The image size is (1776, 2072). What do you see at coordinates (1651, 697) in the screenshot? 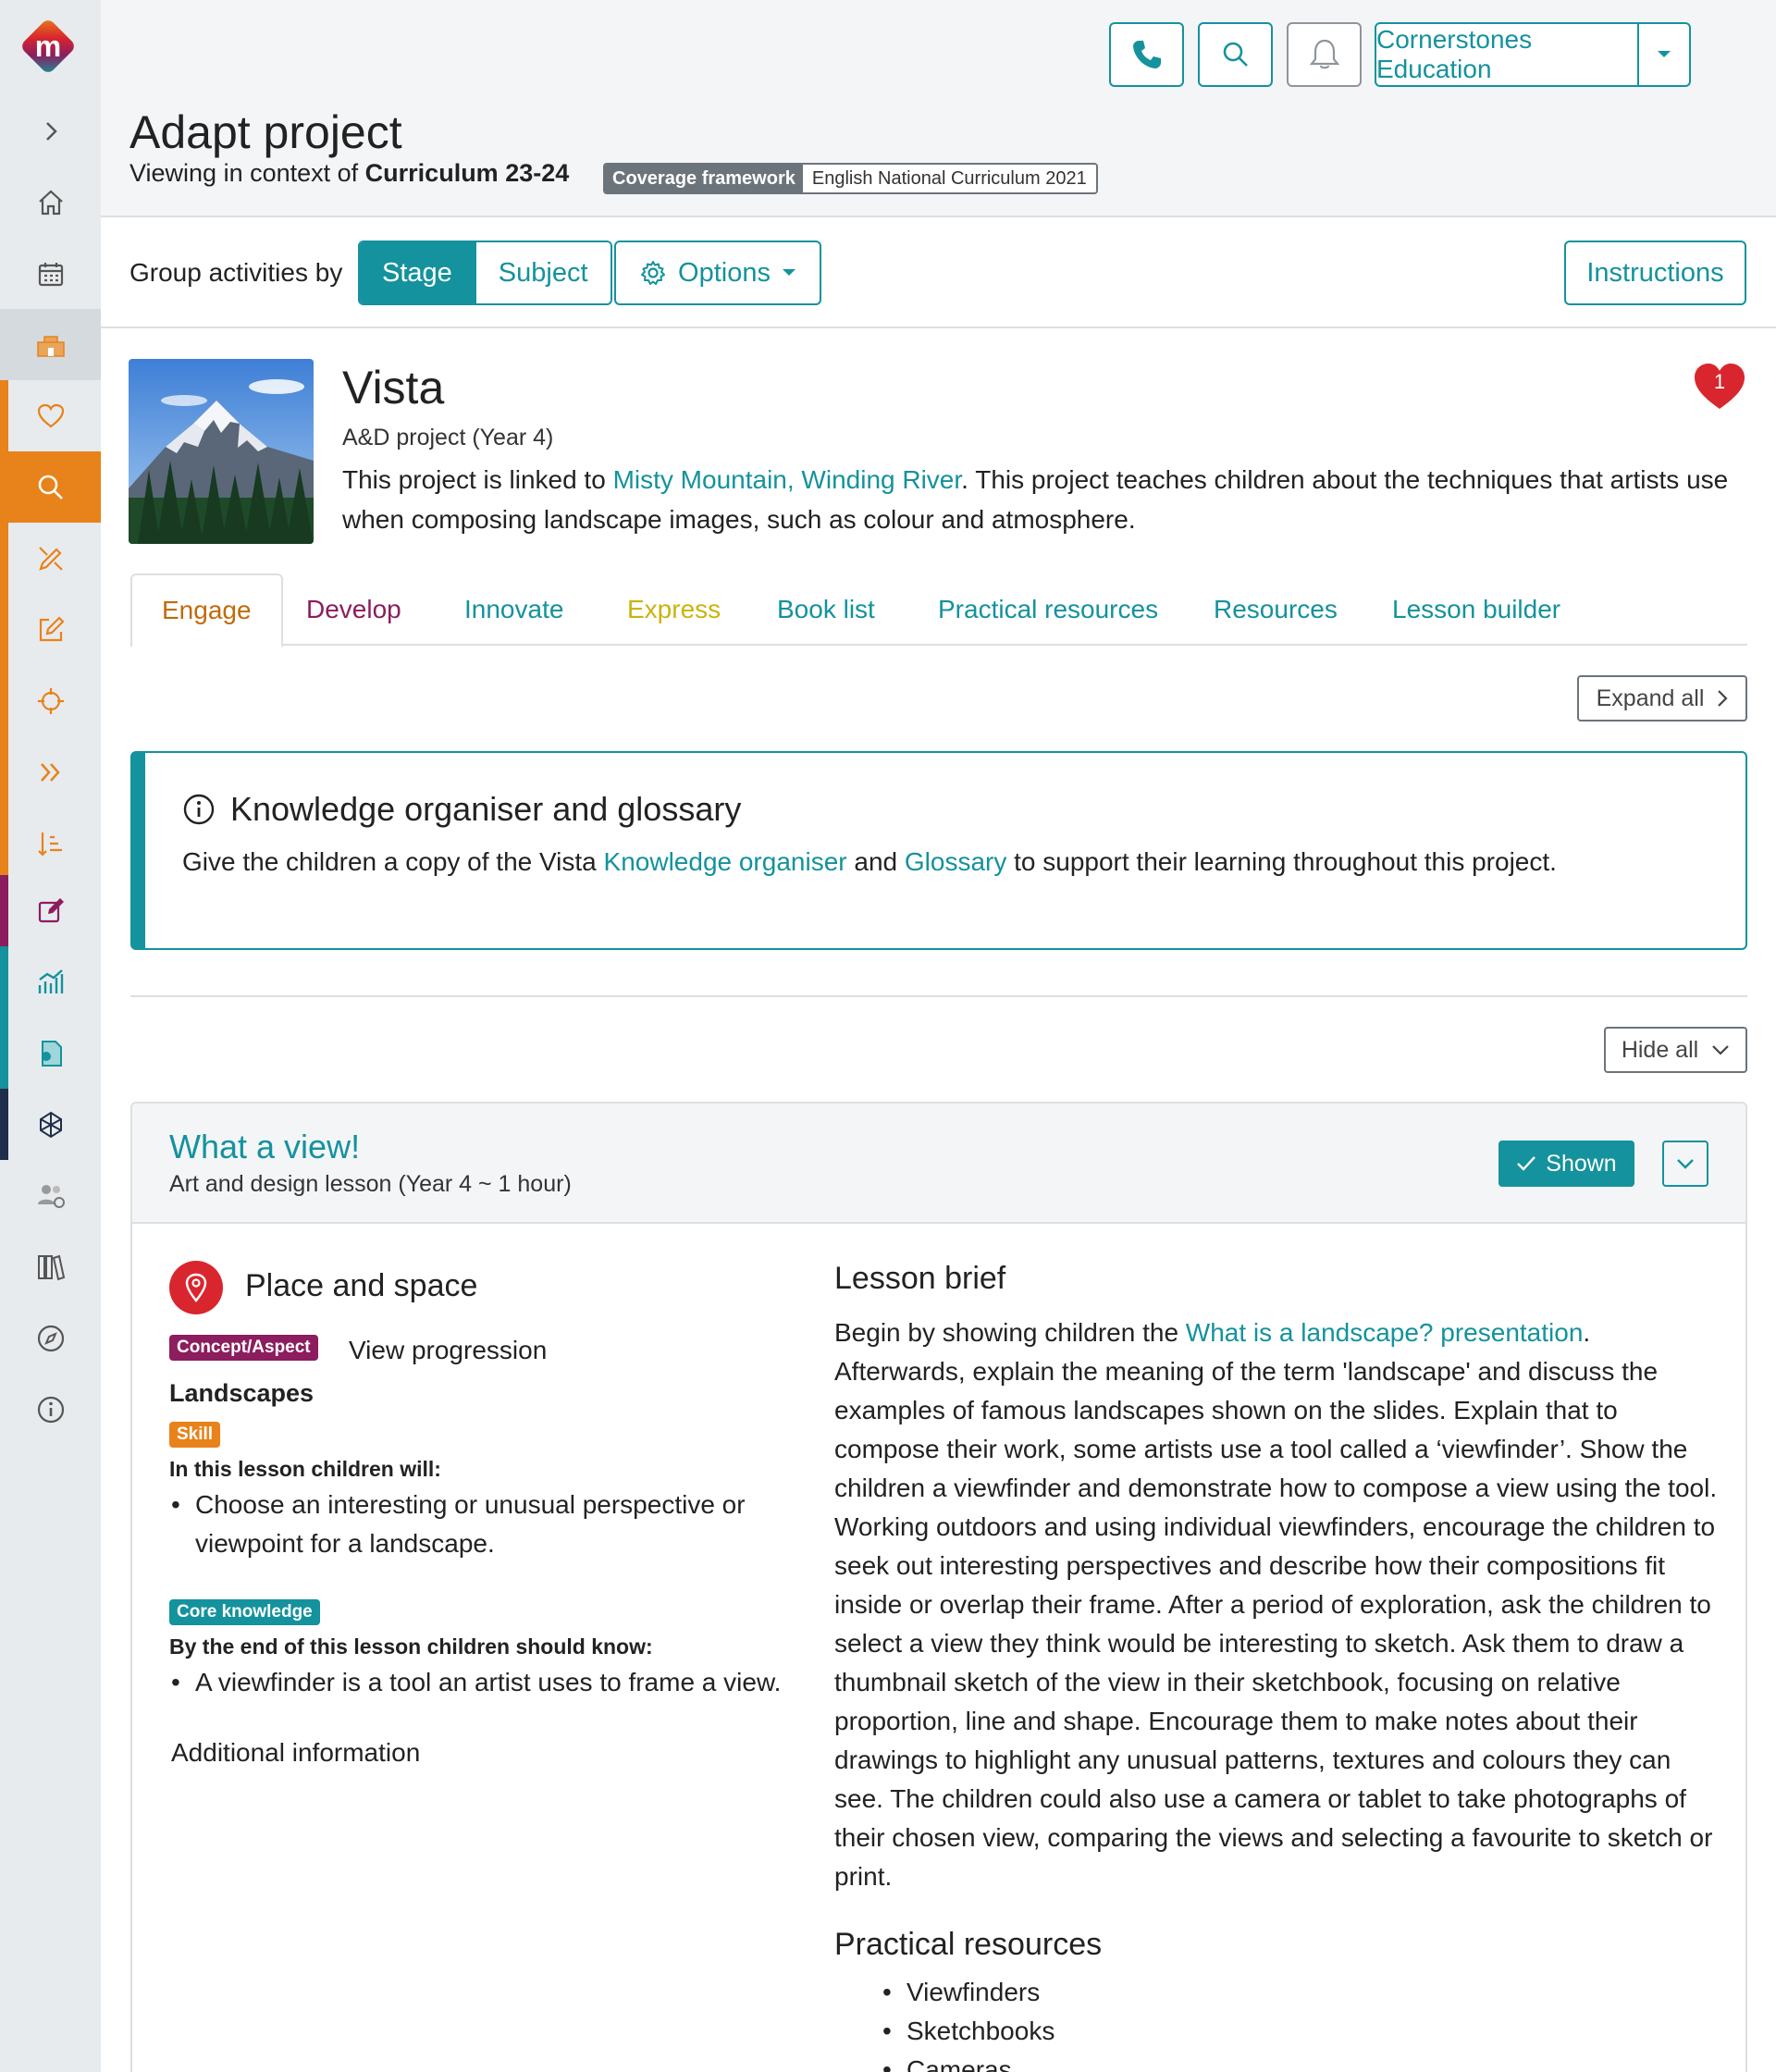
I see `expand-all-label: Expand all` at bounding box center [1651, 697].